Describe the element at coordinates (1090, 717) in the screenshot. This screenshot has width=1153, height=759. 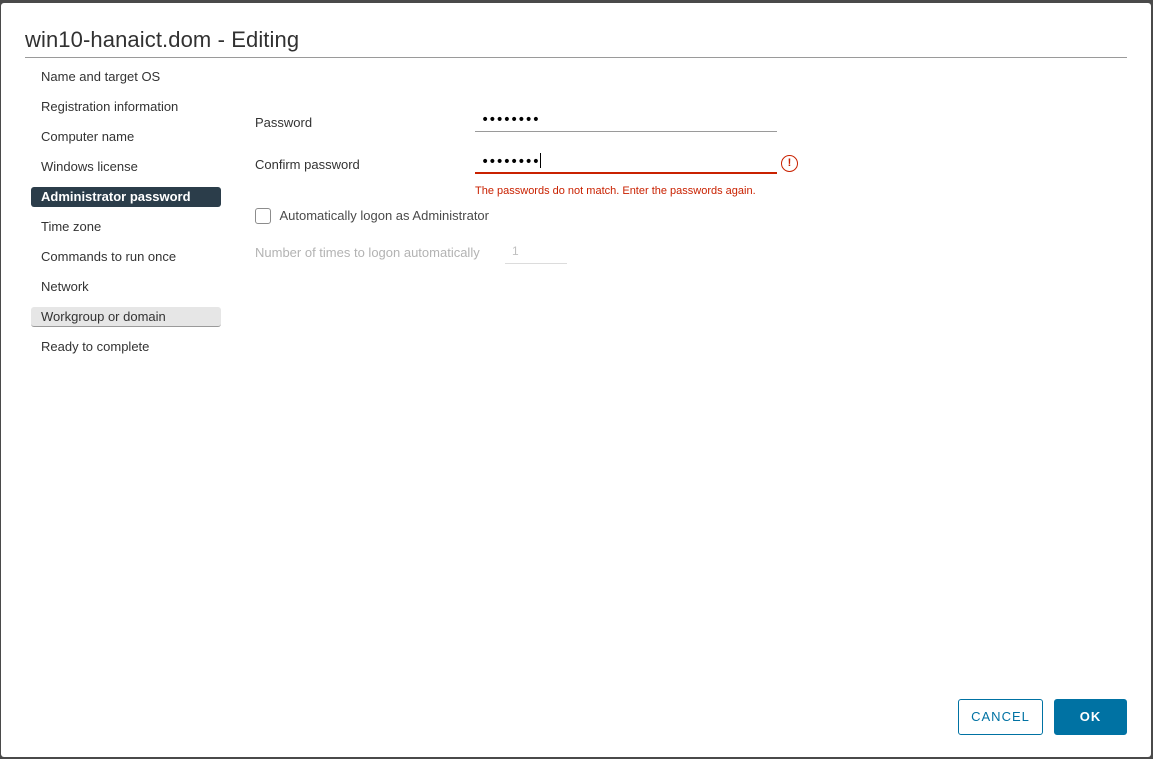
I see `ok-button: OK` at that location.